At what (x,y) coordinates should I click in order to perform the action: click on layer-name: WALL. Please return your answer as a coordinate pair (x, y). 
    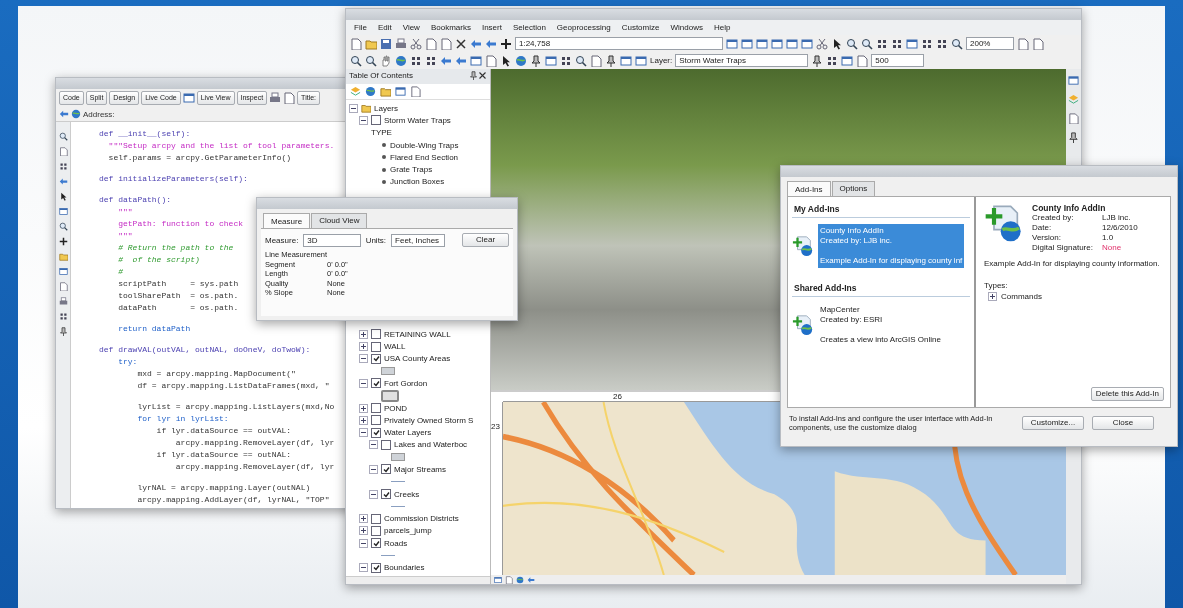
    Looking at the image, I should click on (395, 346).